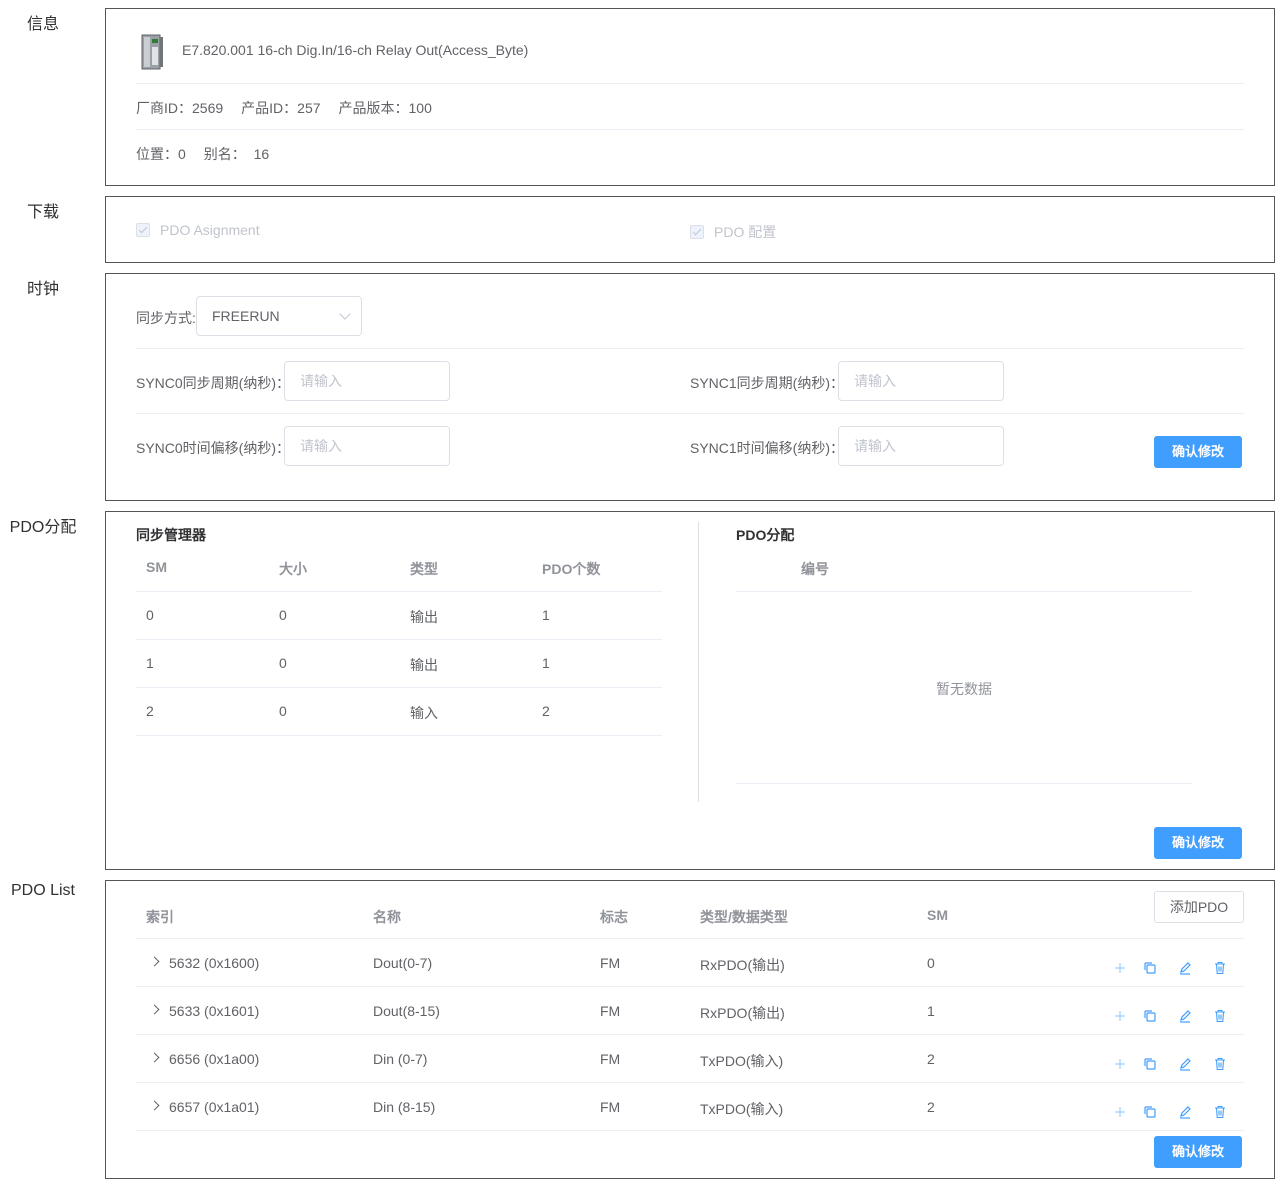  I want to click on add-pdo-button: 添加PDO, so click(1199, 907).